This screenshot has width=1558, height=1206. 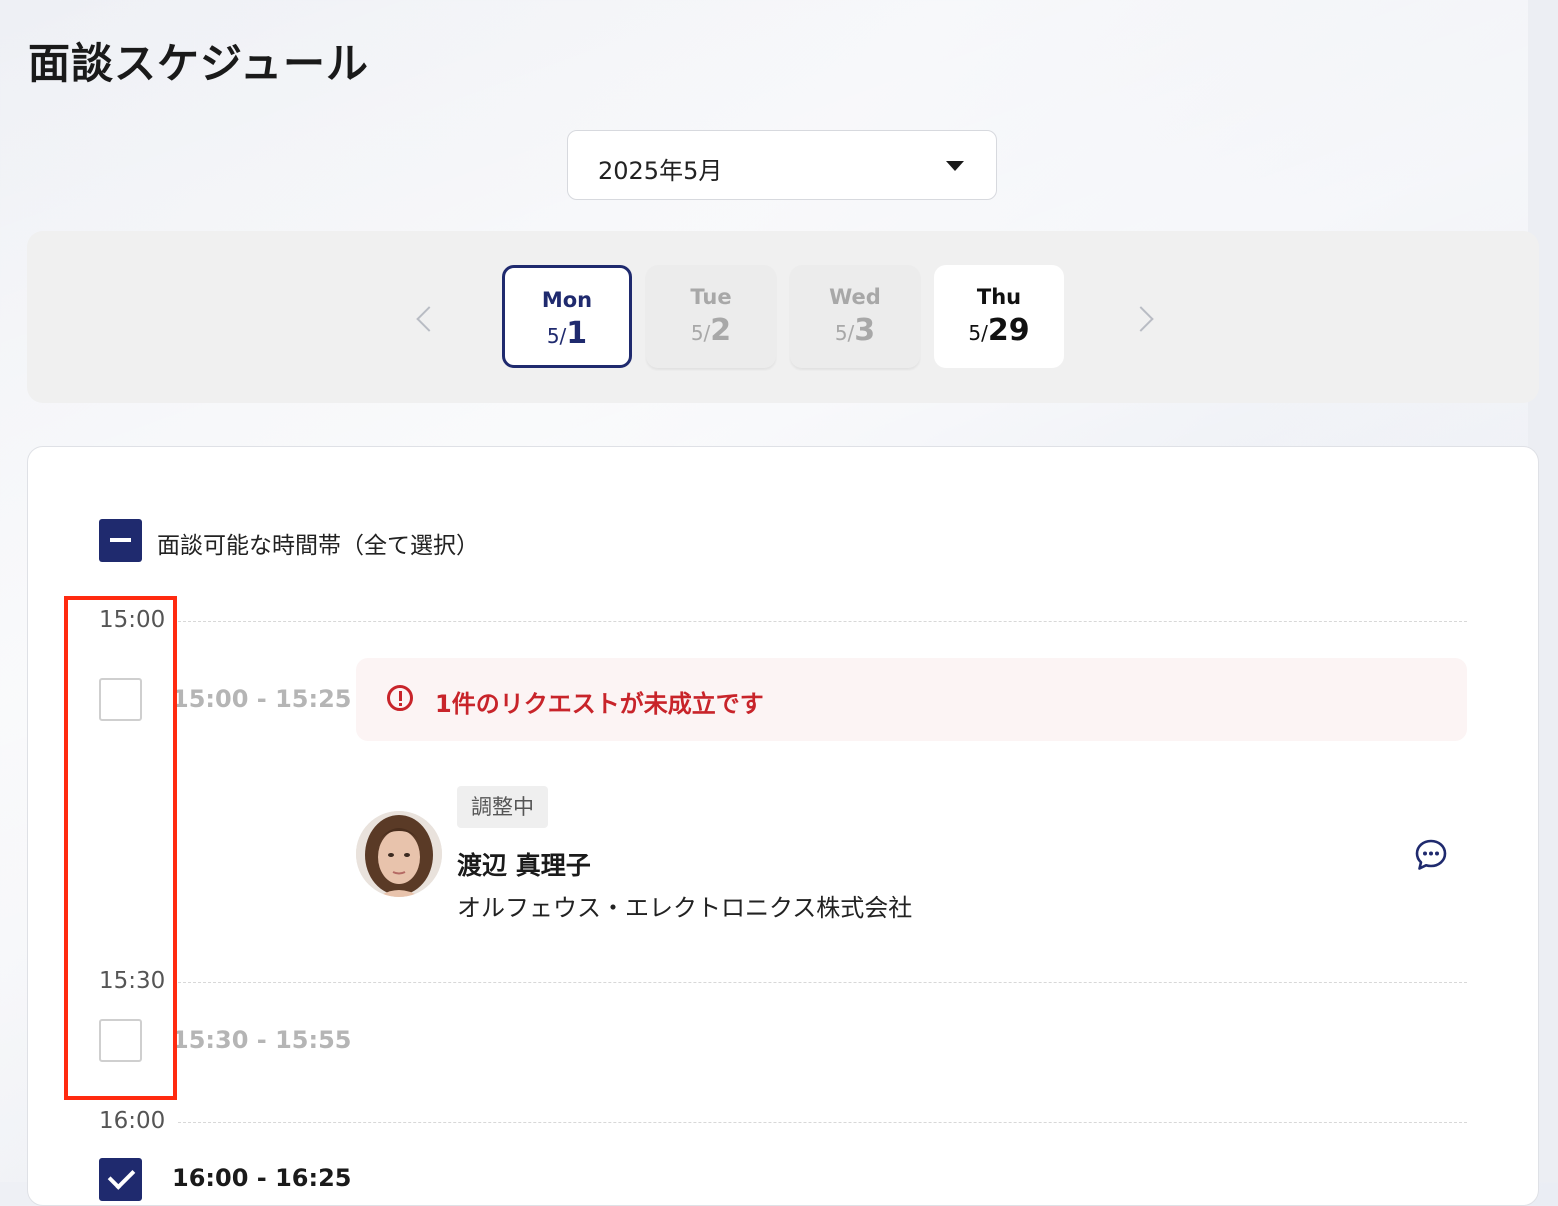 I want to click on chat-bubble-icon, so click(x=1431, y=855).